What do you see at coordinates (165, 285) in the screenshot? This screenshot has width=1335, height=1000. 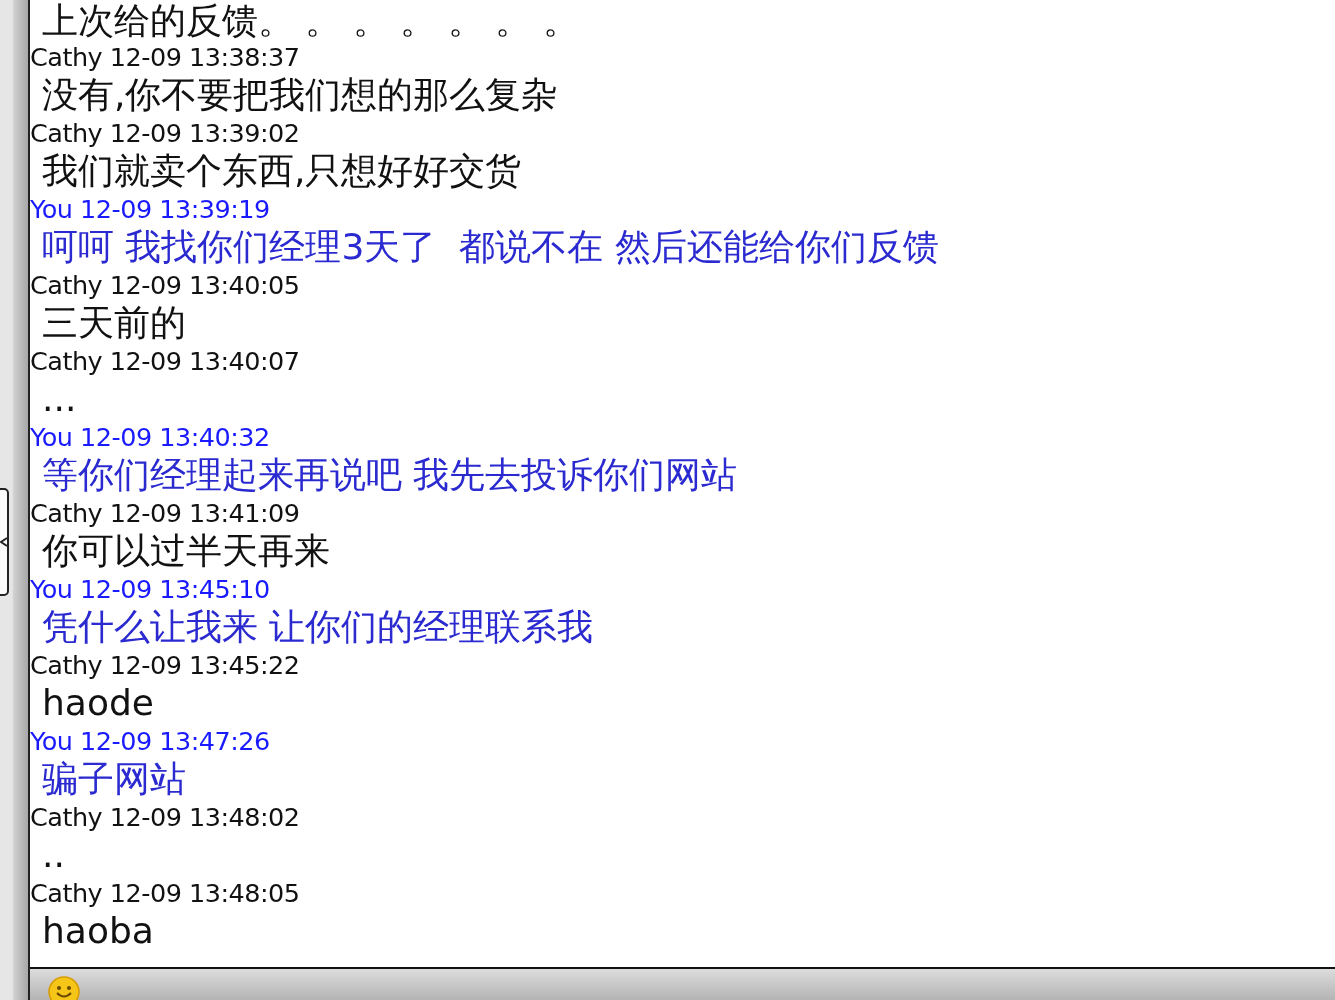 I see `message-header: Cathy 12-09 13:40:05` at bounding box center [165, 285].